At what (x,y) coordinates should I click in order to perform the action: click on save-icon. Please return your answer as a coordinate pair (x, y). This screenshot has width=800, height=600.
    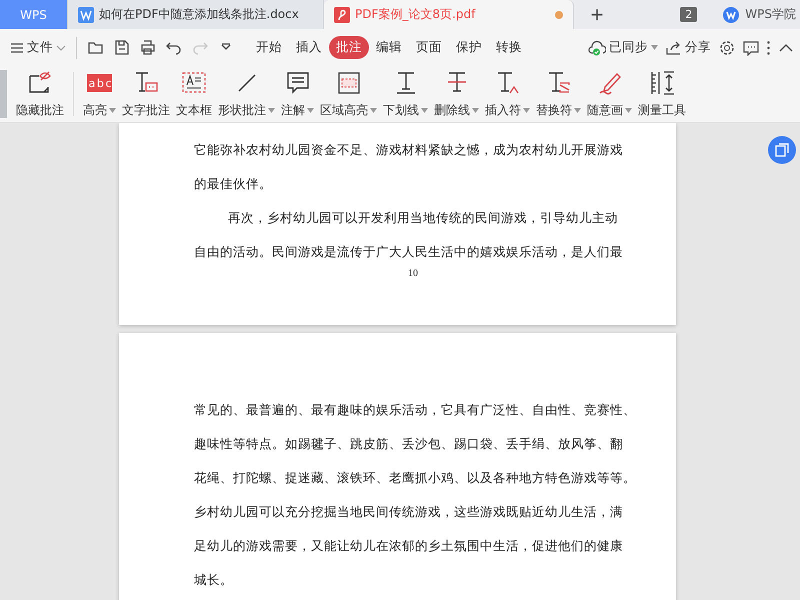
    Looking at the image, I should click on (122, 47).